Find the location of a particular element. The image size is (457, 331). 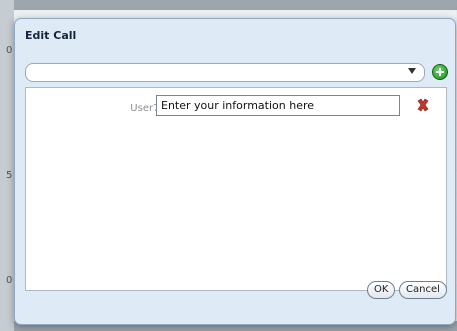

call-select-combo is located at coordinates (225, 72).